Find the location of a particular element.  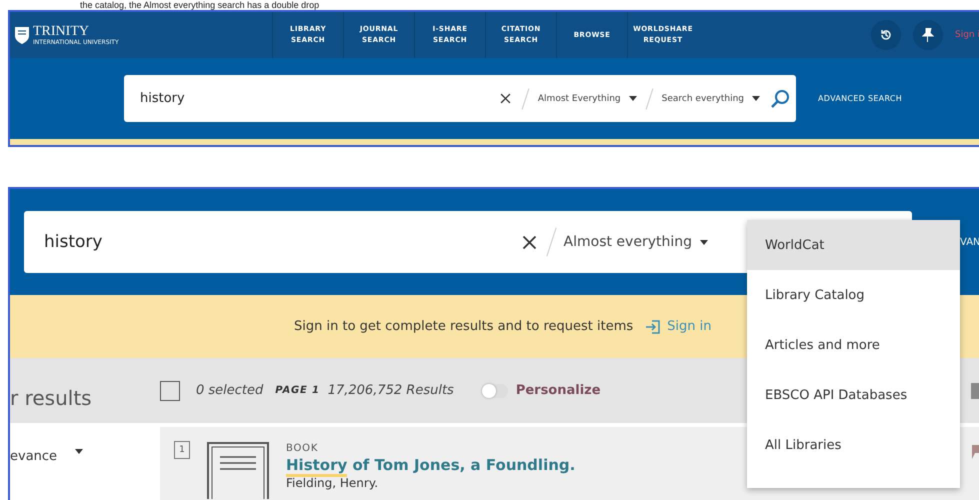

results-count: 17,206,752 Results is located at coordinates (391, 390).